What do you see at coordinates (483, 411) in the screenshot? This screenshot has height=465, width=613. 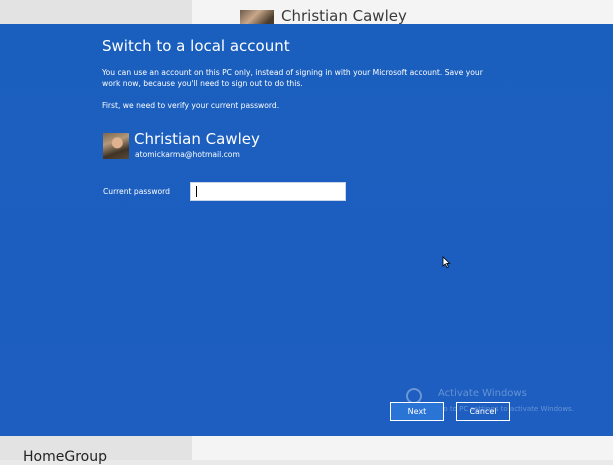 I see `cancel-button: Cancel` at bounding box center [483, 411].